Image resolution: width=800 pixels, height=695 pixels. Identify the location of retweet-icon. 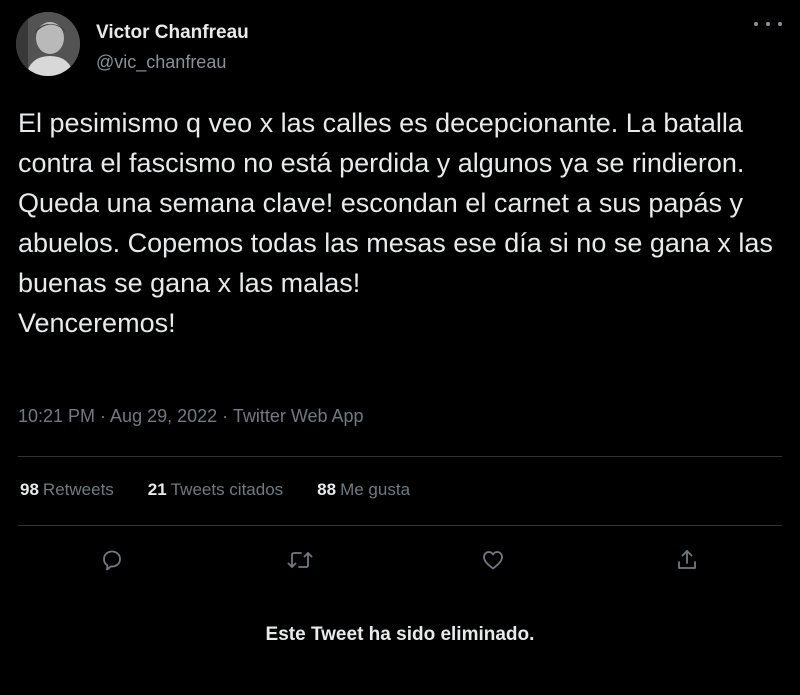
(300, 560).